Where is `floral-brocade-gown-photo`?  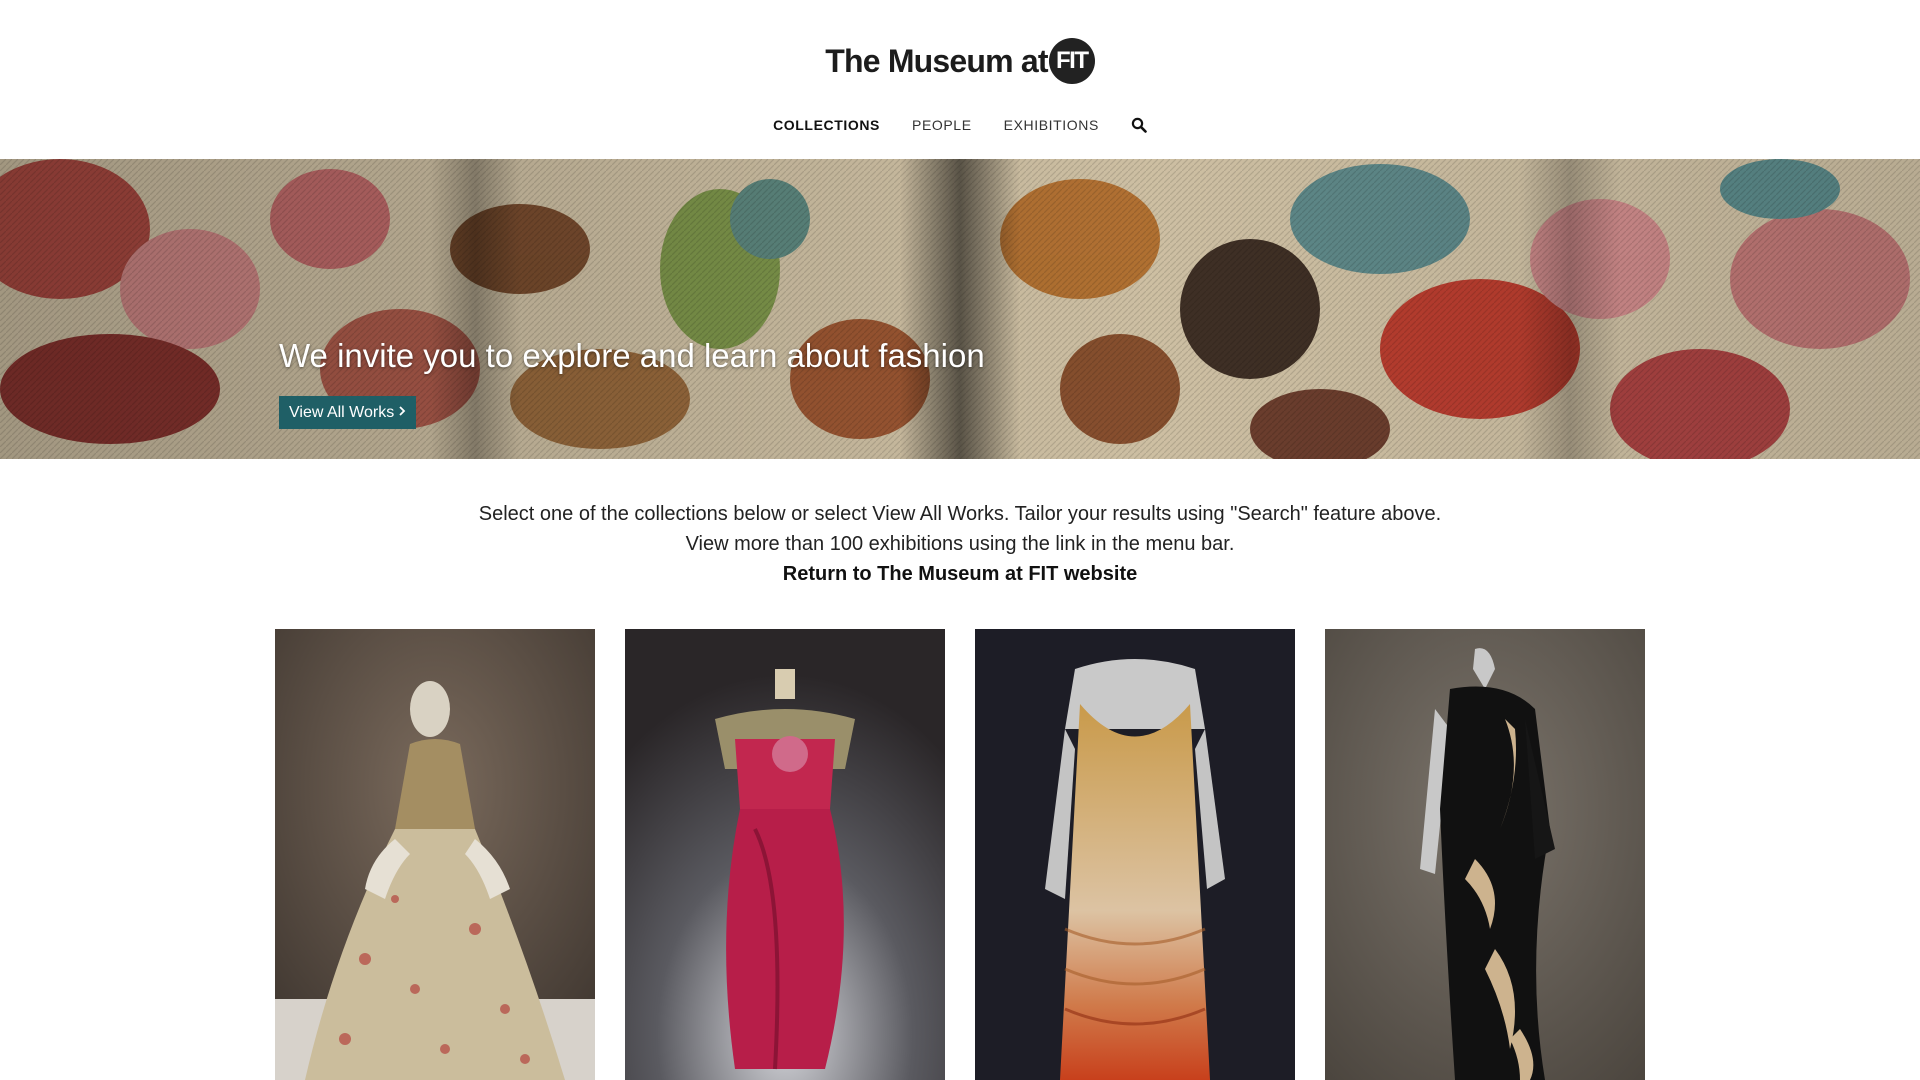 floral-brocade-gown-photo is located at coordinates (435, 854).